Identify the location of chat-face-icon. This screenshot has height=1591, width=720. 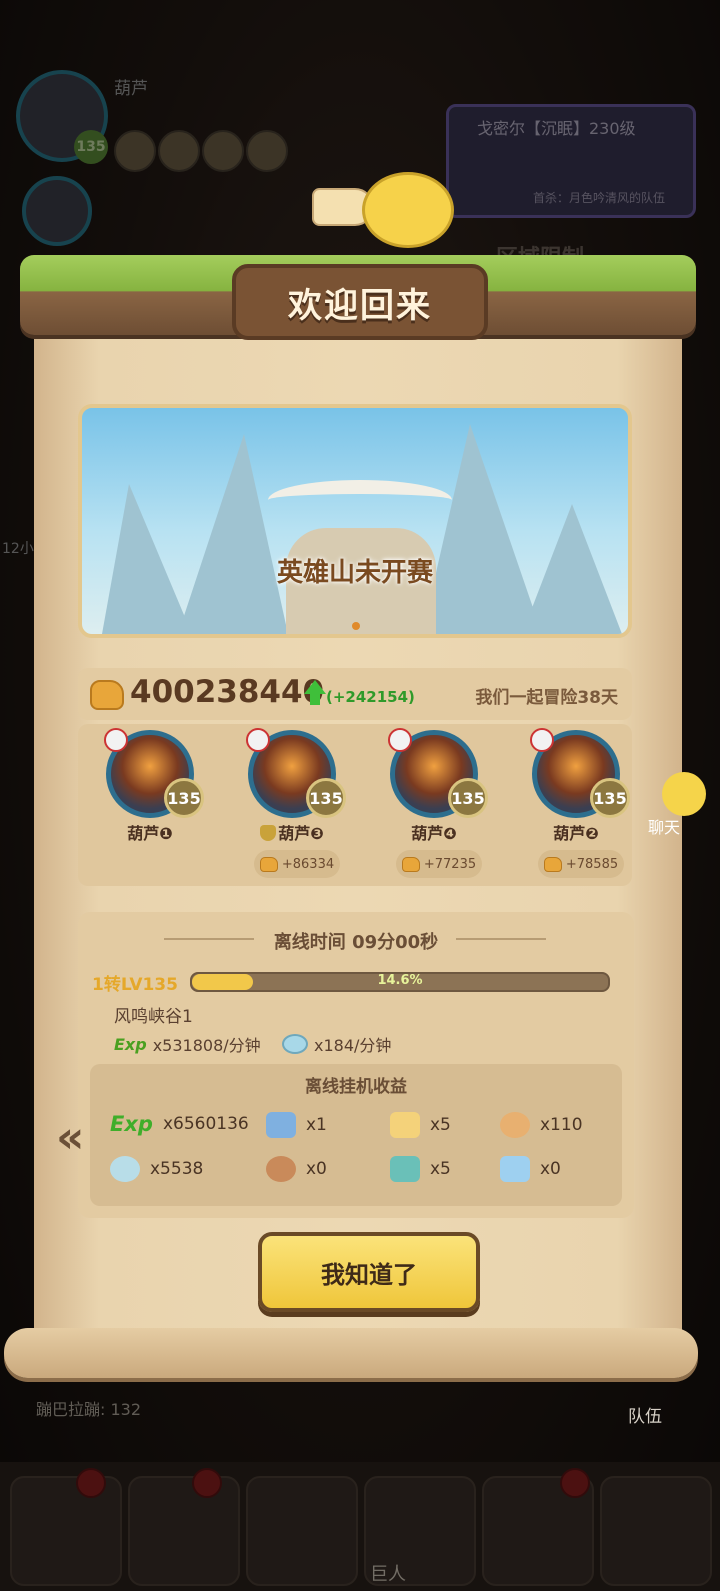
(684, 794).